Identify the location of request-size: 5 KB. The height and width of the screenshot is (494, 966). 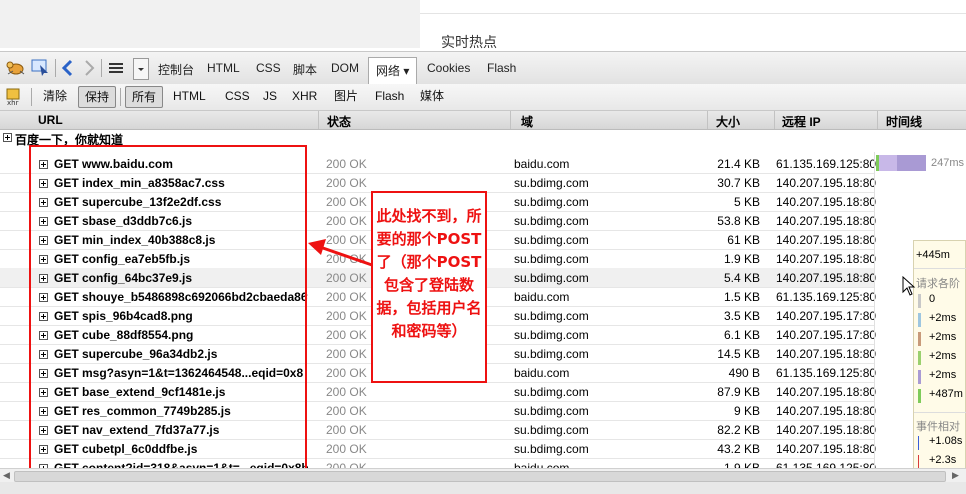
(746, 202).